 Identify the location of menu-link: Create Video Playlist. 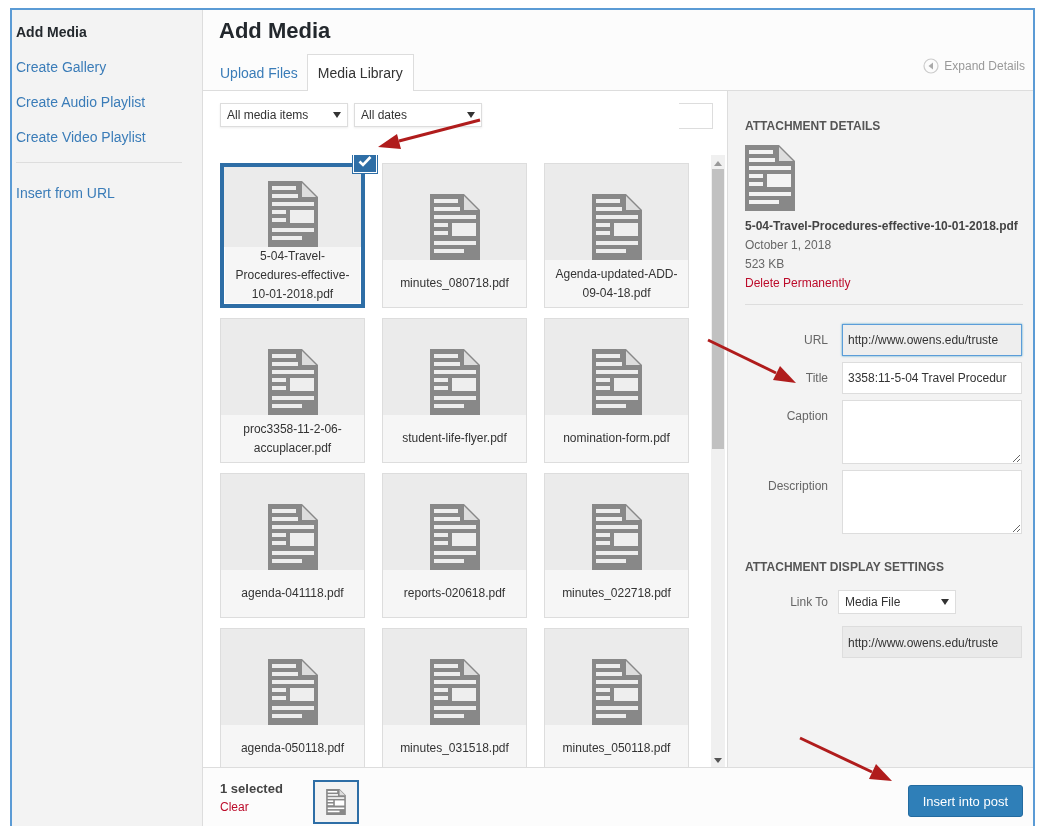
(99, 144).